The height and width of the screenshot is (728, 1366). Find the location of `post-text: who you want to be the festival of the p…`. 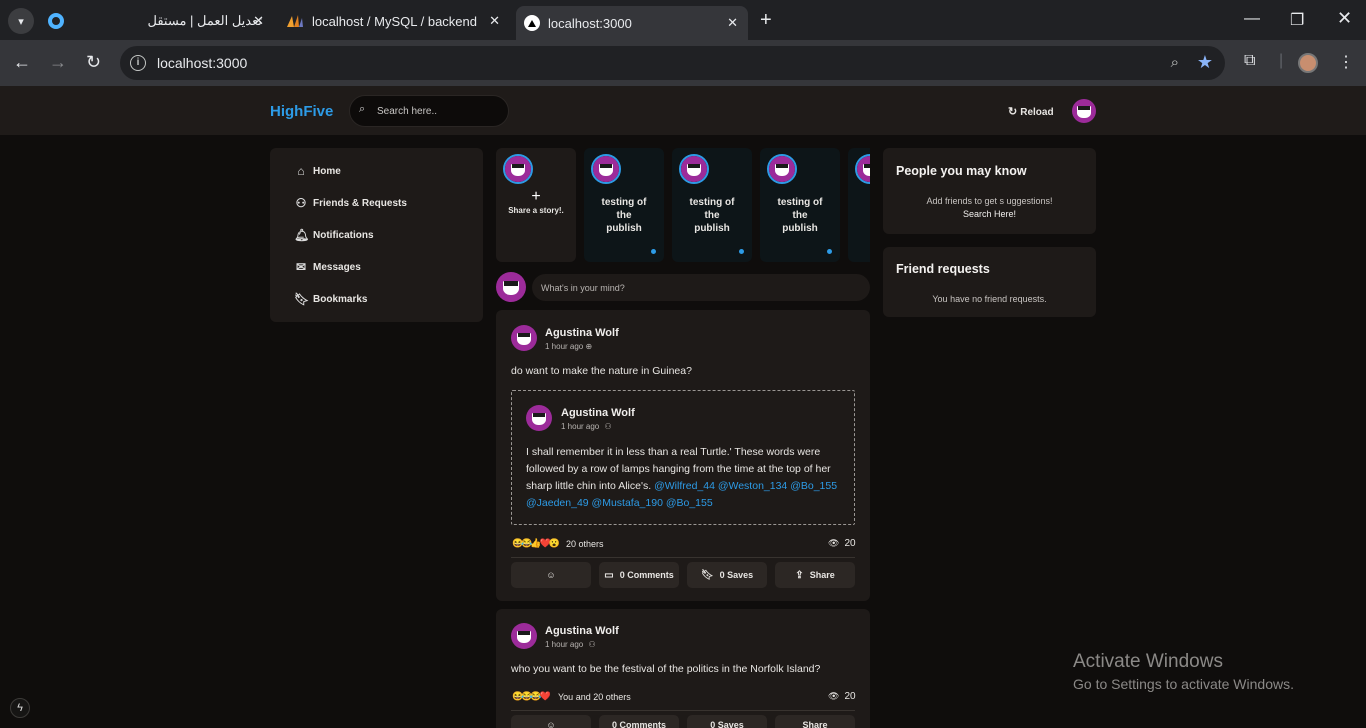

post-text: who you want to be the festival of the p… is located at coordinates (666, 669).